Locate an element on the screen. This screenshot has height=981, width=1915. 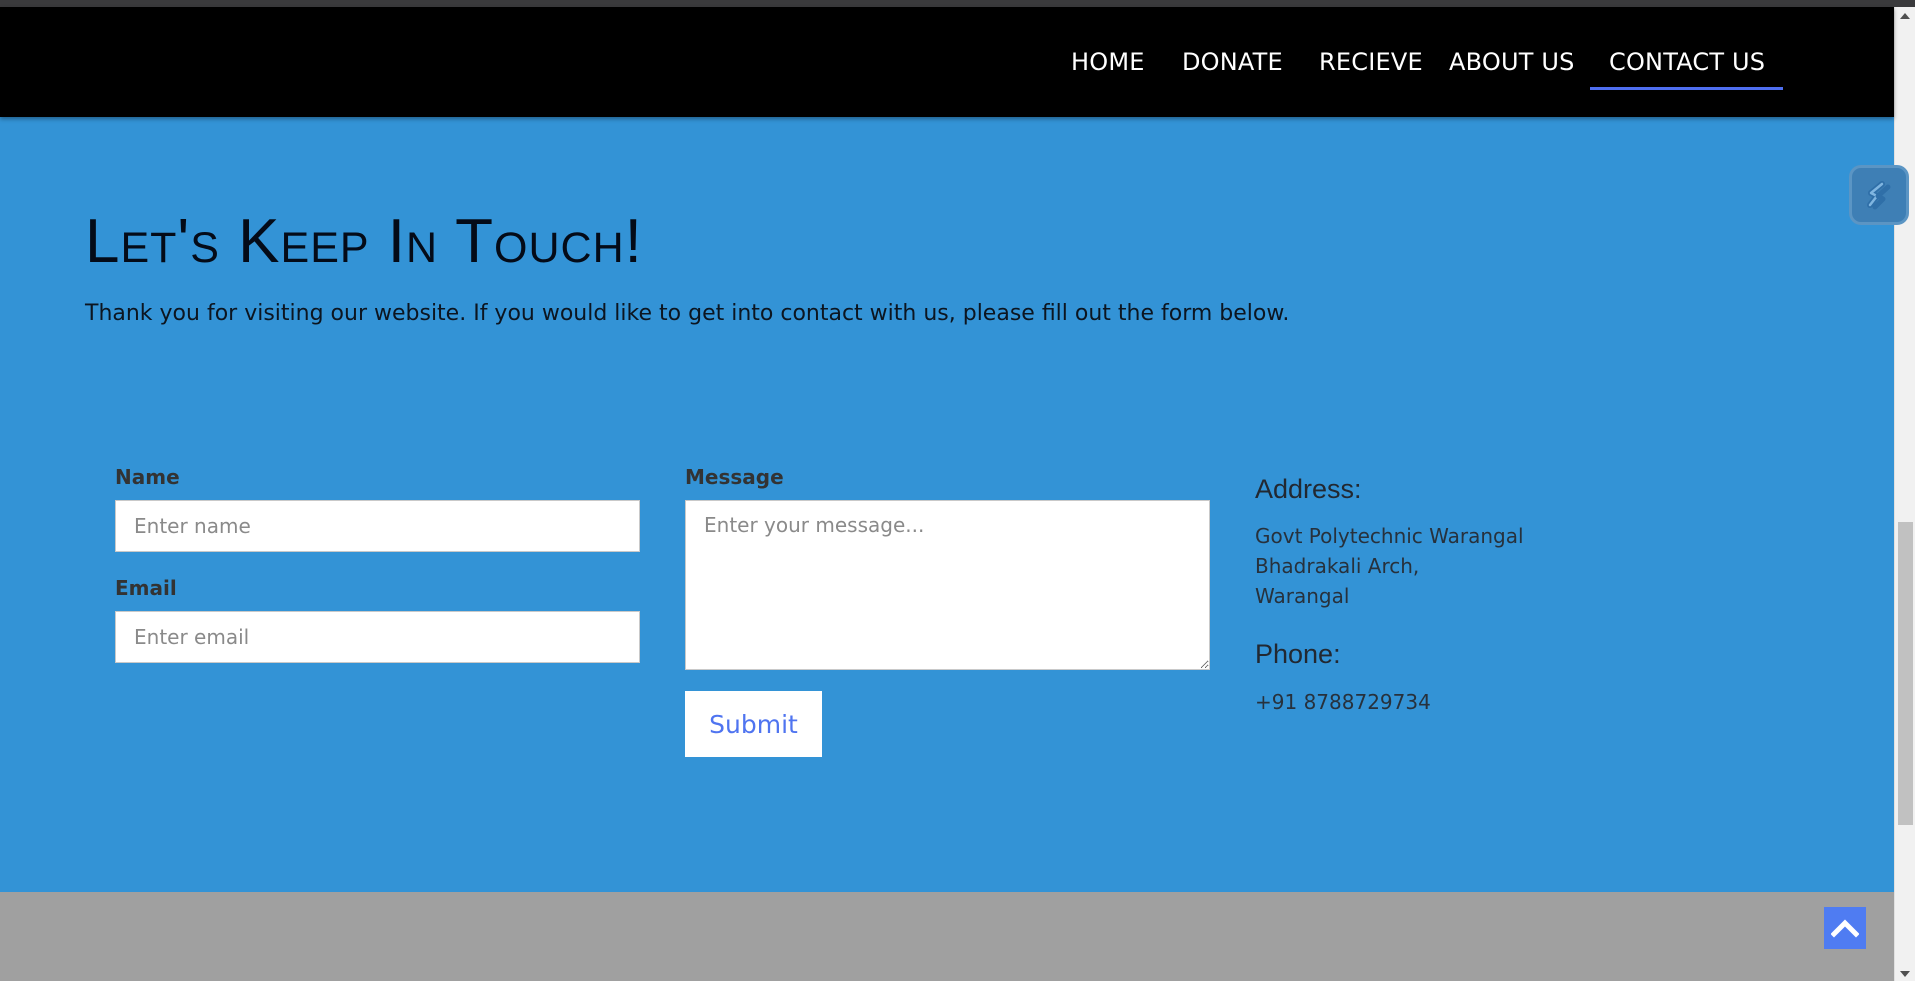
floating-tool-button is located at coordinates (1879, 195).